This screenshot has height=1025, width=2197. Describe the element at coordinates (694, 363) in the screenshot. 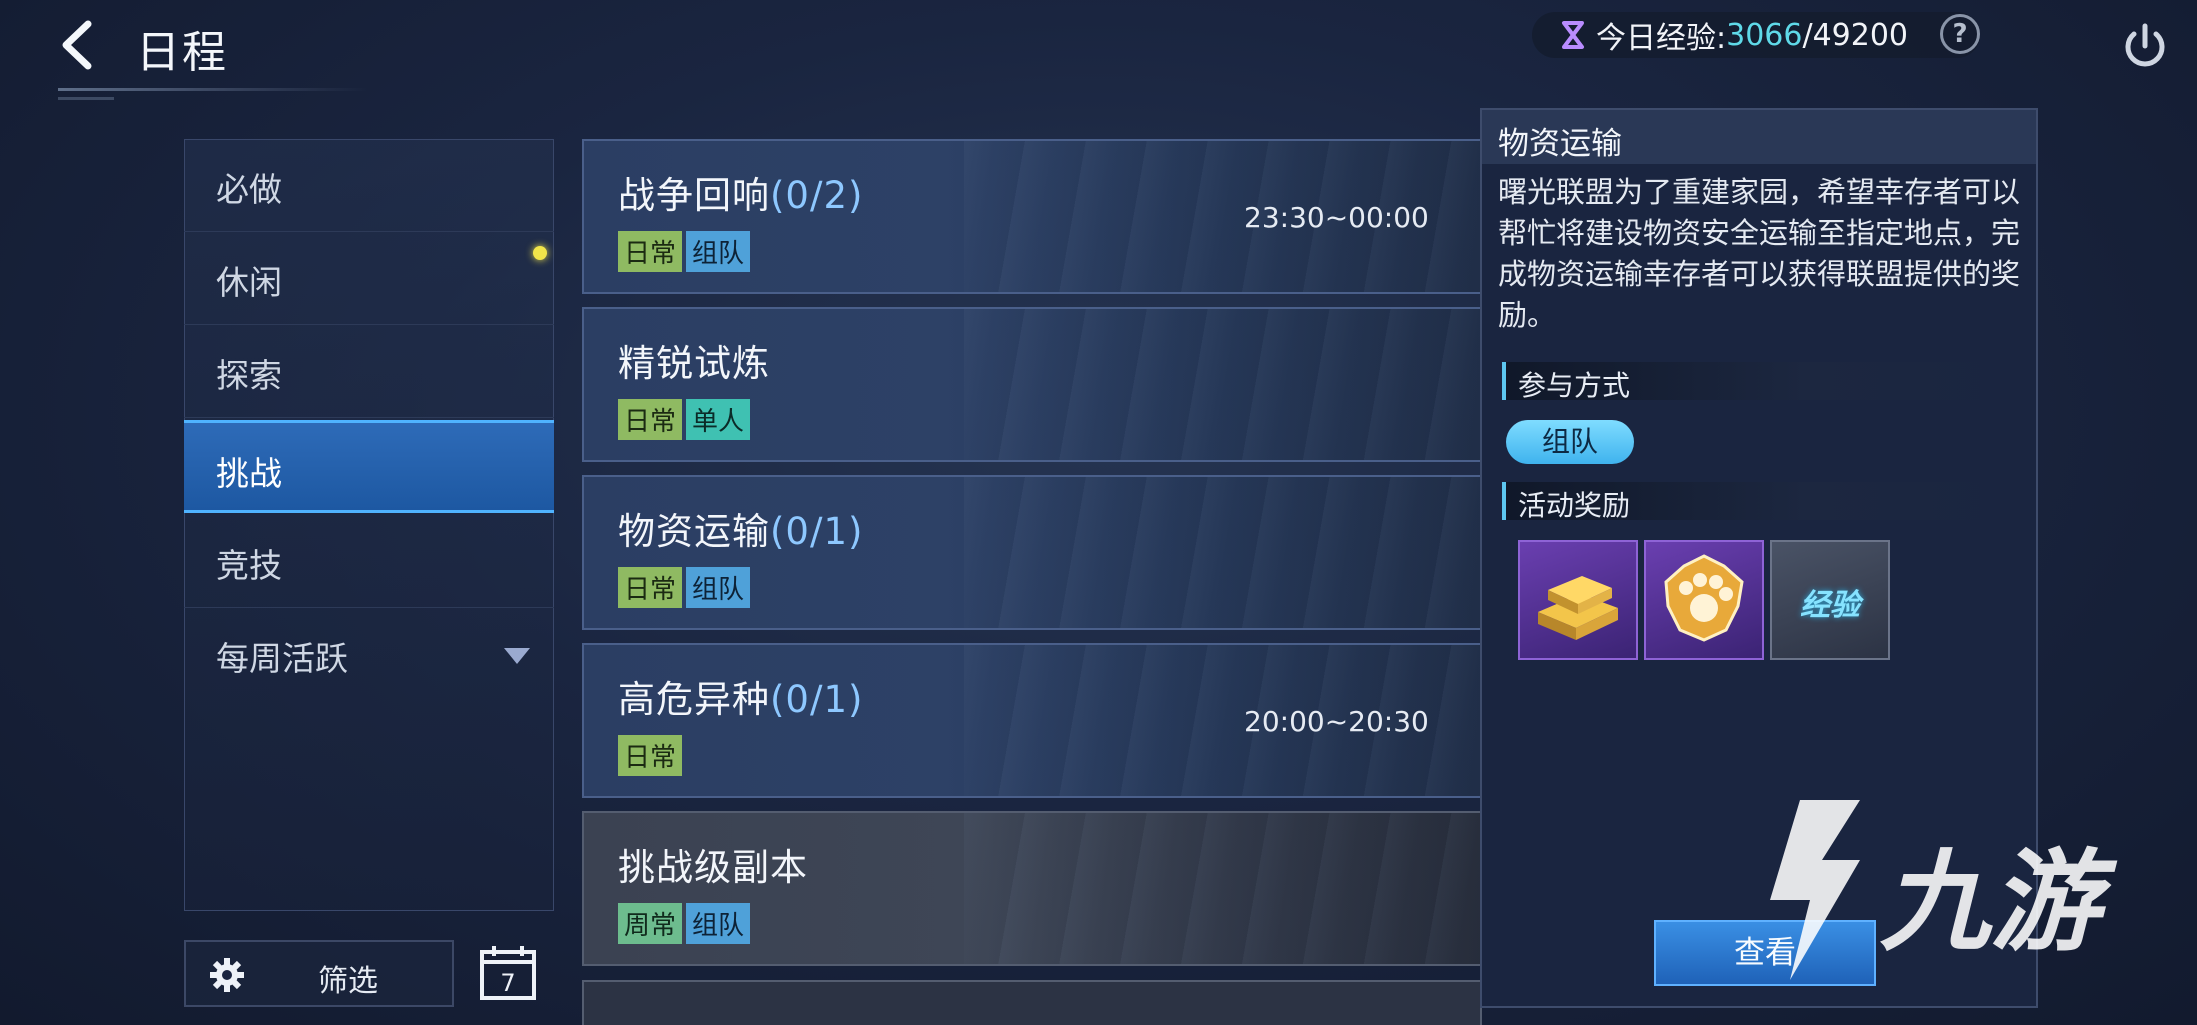

I see `activity-title: 精锐试炼` at that location.